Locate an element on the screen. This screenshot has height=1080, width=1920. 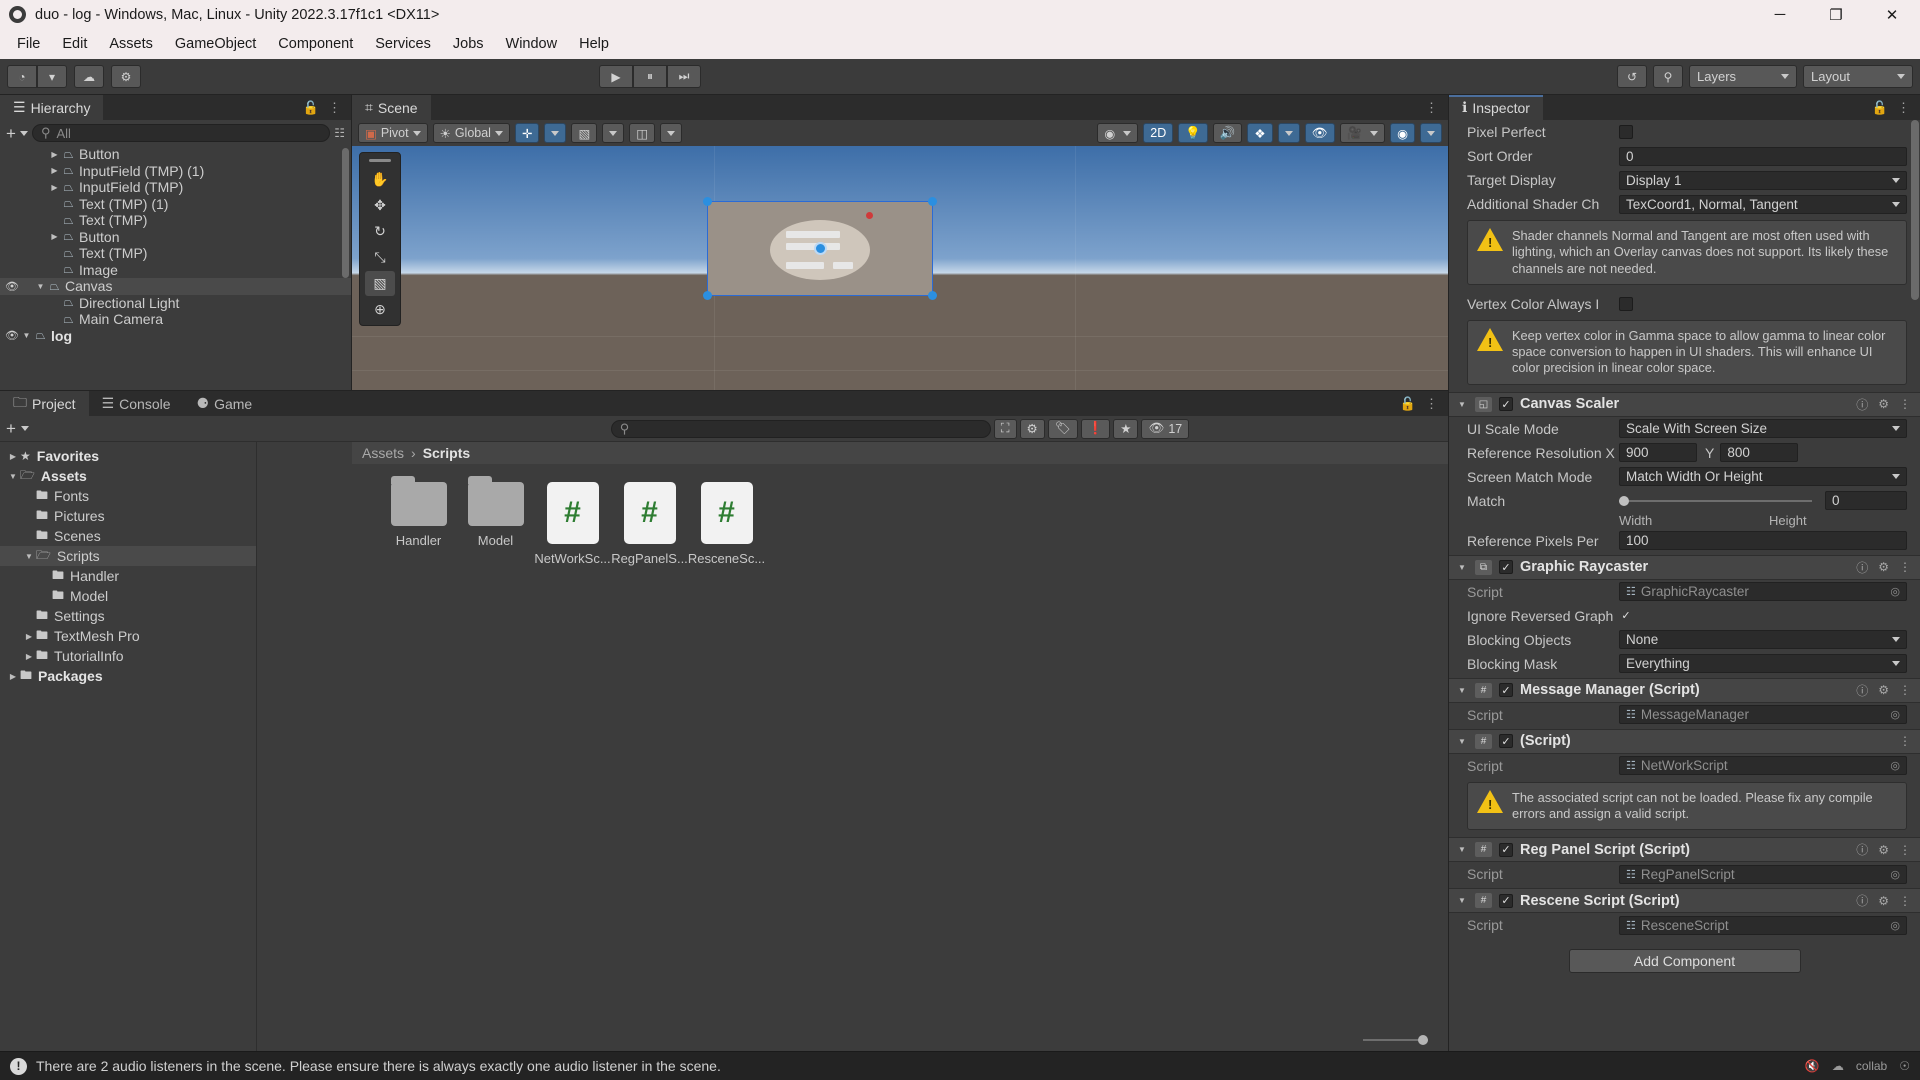
play-button: ▶ is located at coordinates (616, 76).